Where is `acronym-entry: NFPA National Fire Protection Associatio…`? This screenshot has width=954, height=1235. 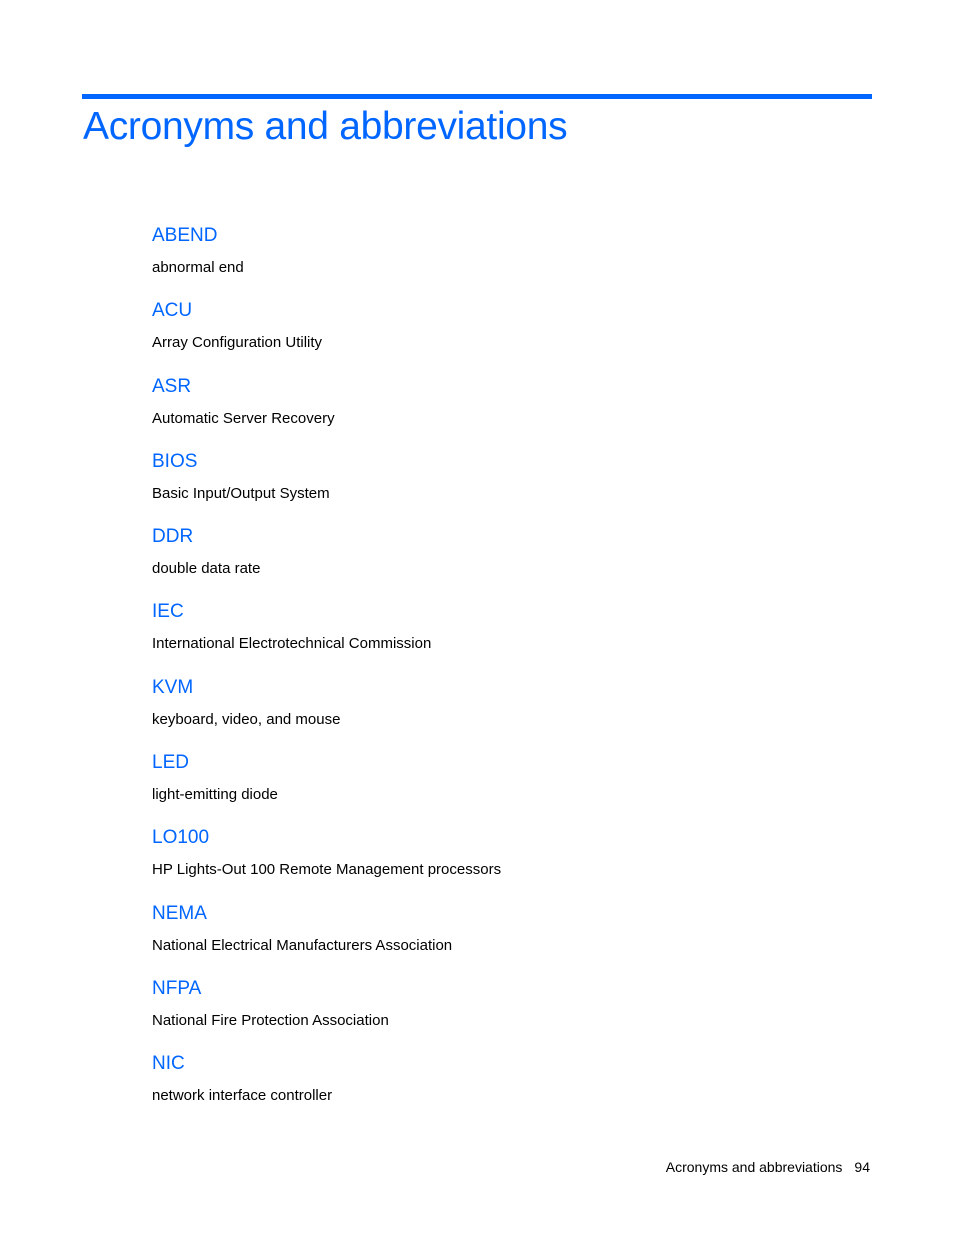 acronym-entry: NFPA National Fire Protection Associatio… is located at coordinates (502, 1012).